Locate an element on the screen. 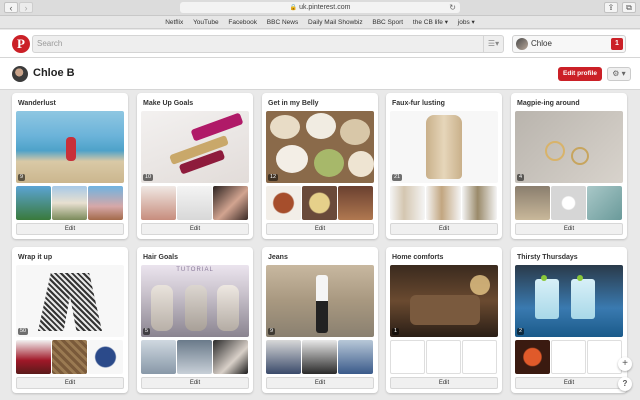 Image resolution: width=640 pixels, height=400 pixels. favorite-netflix: Netflix is located at coordinates (174, 22).